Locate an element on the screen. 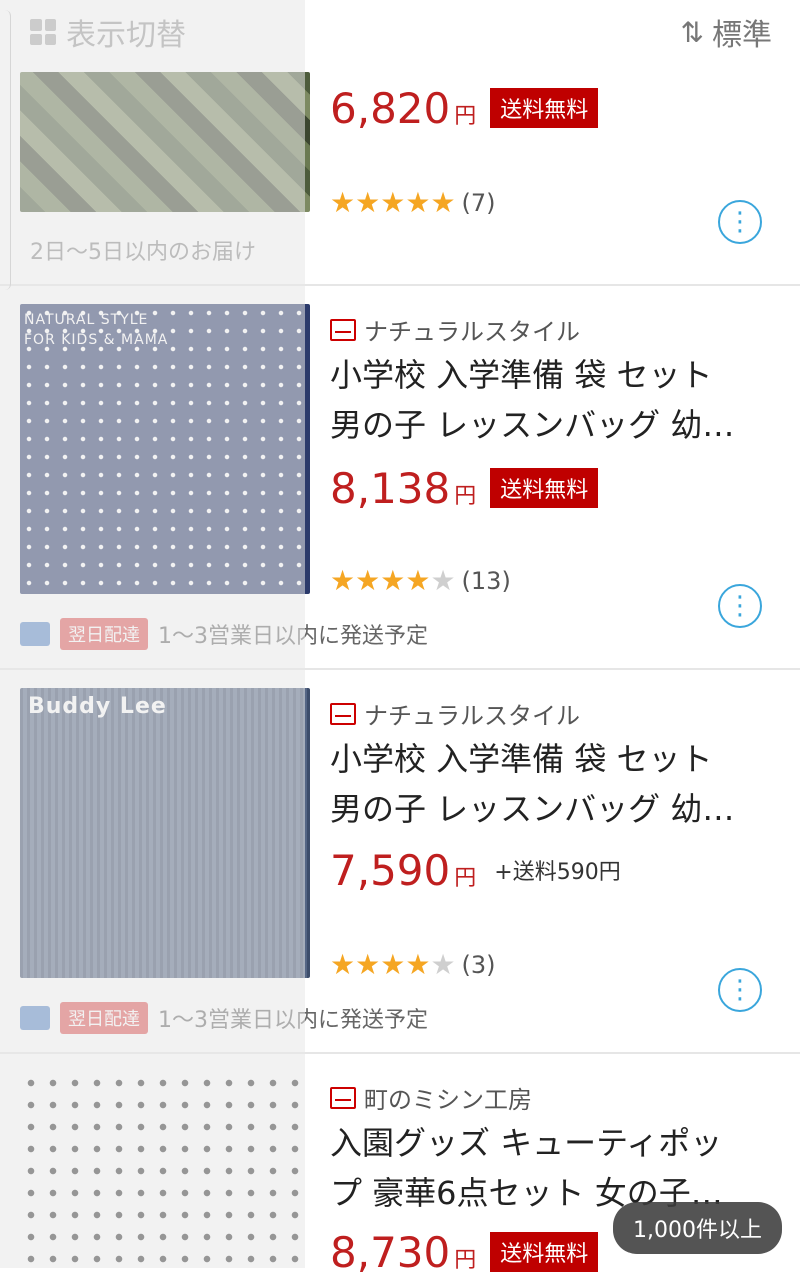 The width and height of the screenshot is (800, 1278). drawer-handle is located at coordinates (5, 150).